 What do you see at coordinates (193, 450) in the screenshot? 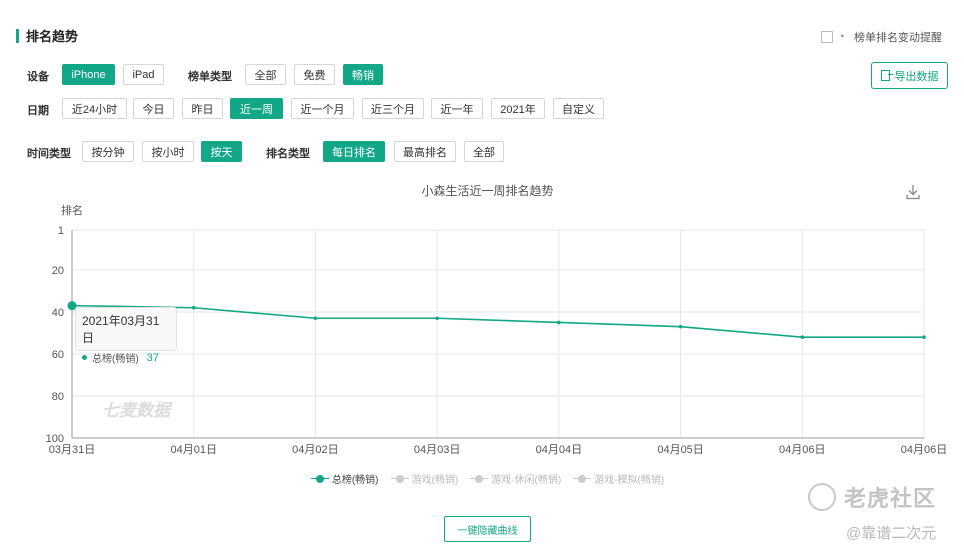
I see `x-tick-label: 04月01日` at bounding box center [193, 450].